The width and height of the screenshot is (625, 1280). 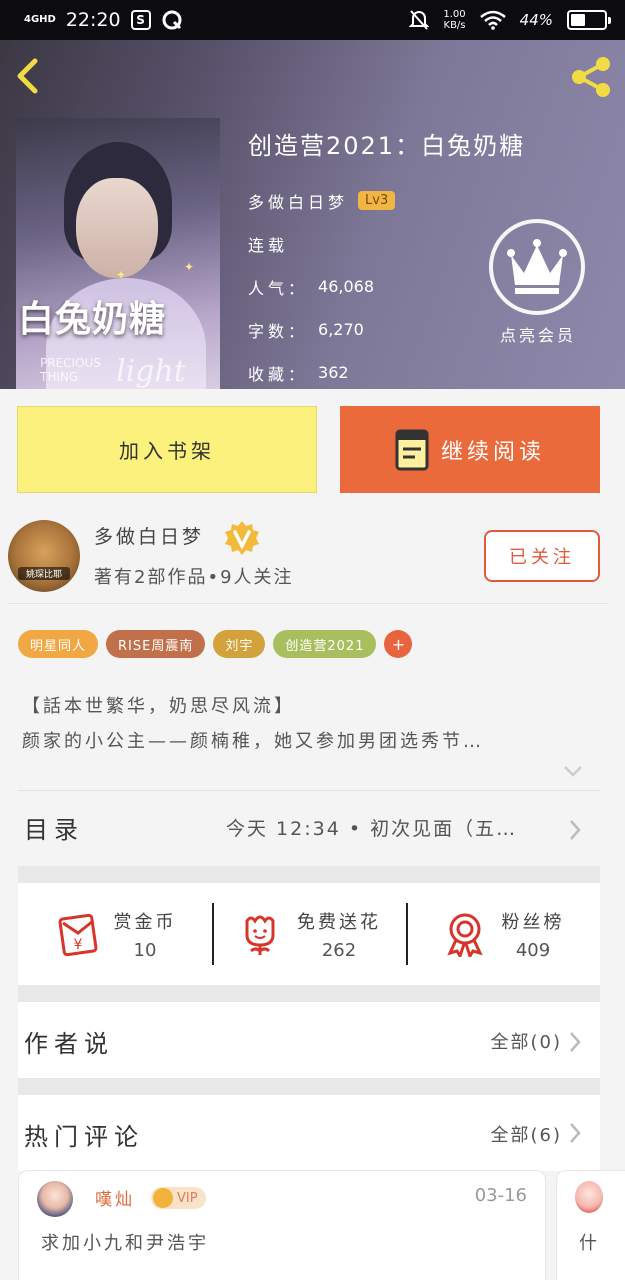 I want to click on tag-list: 明星同人 RISE周震南 刘宇 创造营2021 +, so click(x=215, y=644).